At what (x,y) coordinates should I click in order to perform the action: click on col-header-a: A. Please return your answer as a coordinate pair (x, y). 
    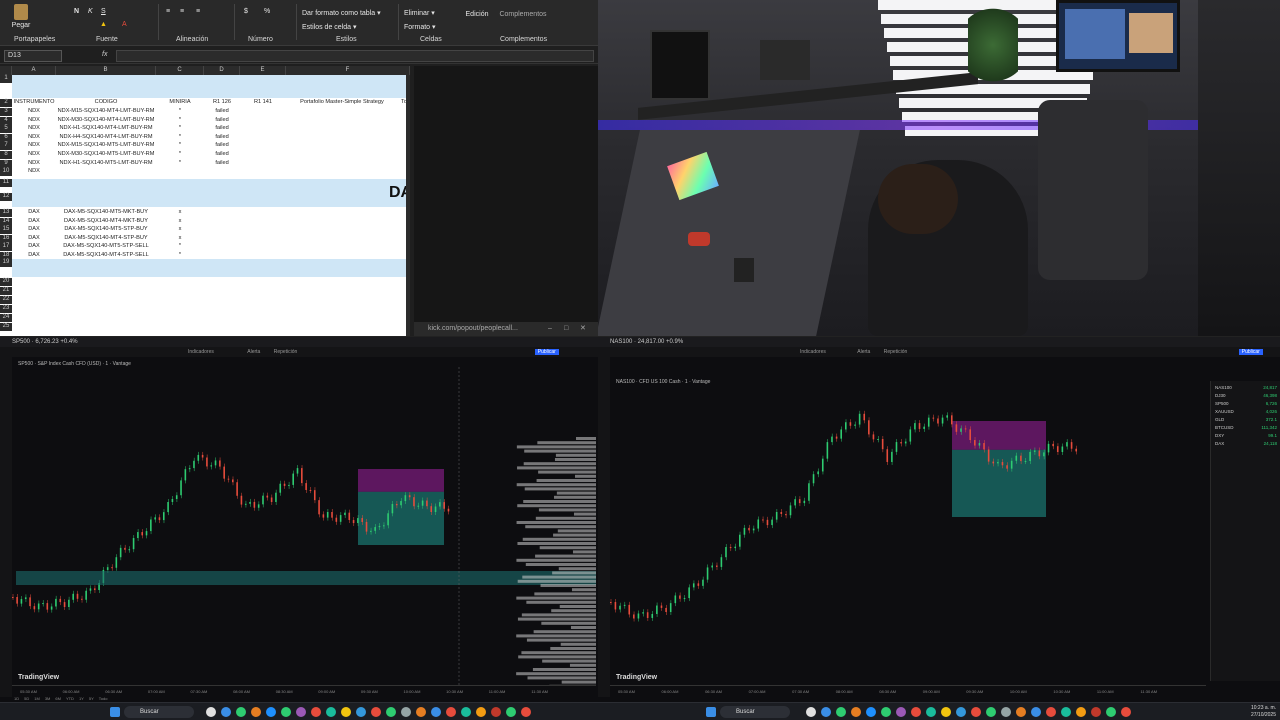
    Looking at the image, I should click on (34, 70).